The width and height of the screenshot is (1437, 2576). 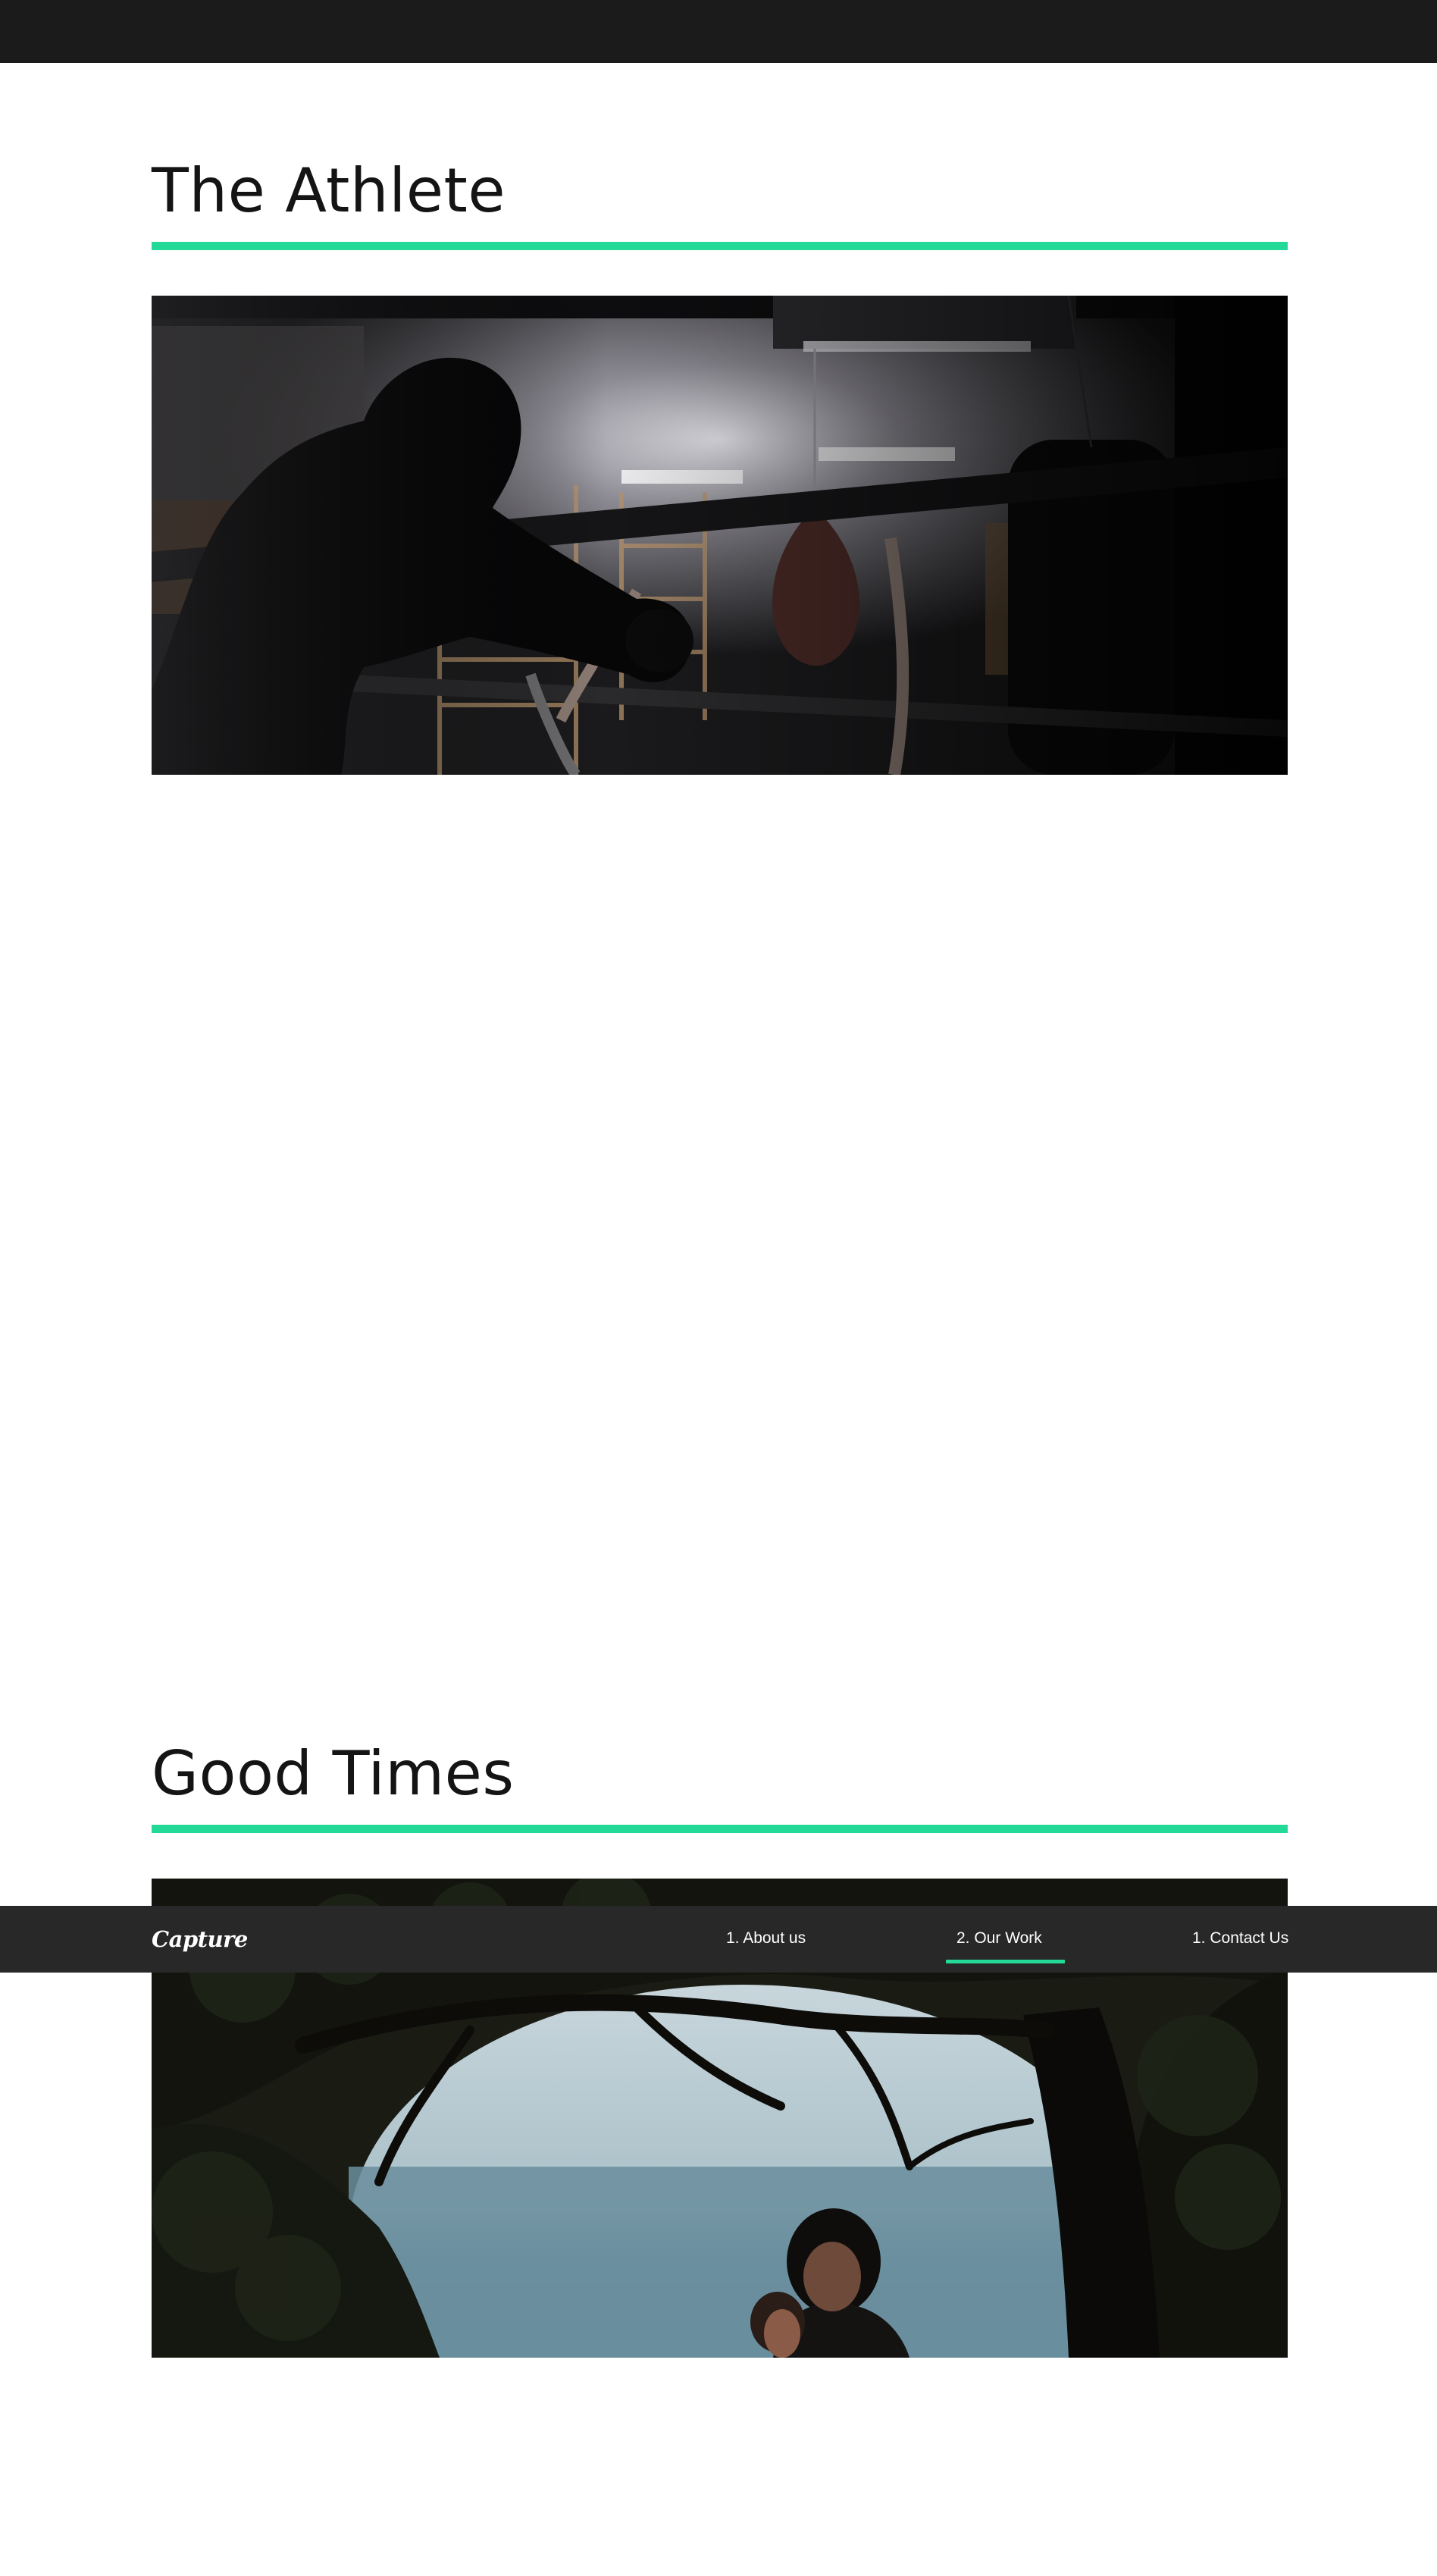 What do you see at coordinates (766, 1938) in the screenshot?
I see `nav-link-about-us: 1. About us` at bounding box center [766, 1938].